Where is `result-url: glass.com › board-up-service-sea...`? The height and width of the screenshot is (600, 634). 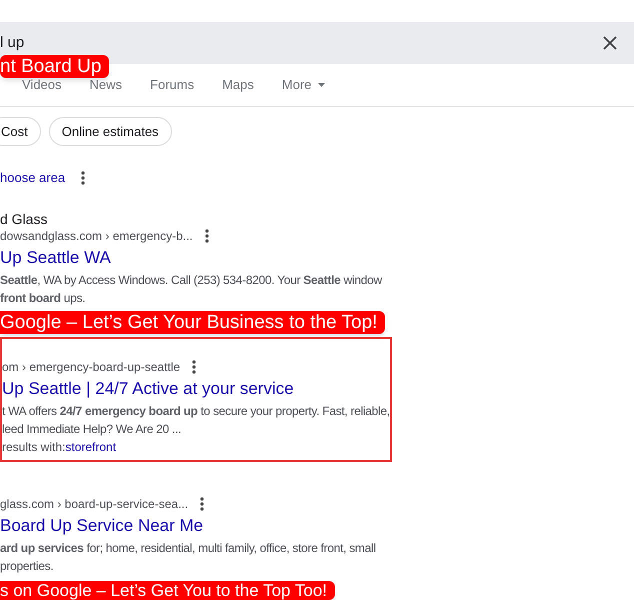 result-url: glass.com › board-up-service-sea... is located at coordinates (94, 504).